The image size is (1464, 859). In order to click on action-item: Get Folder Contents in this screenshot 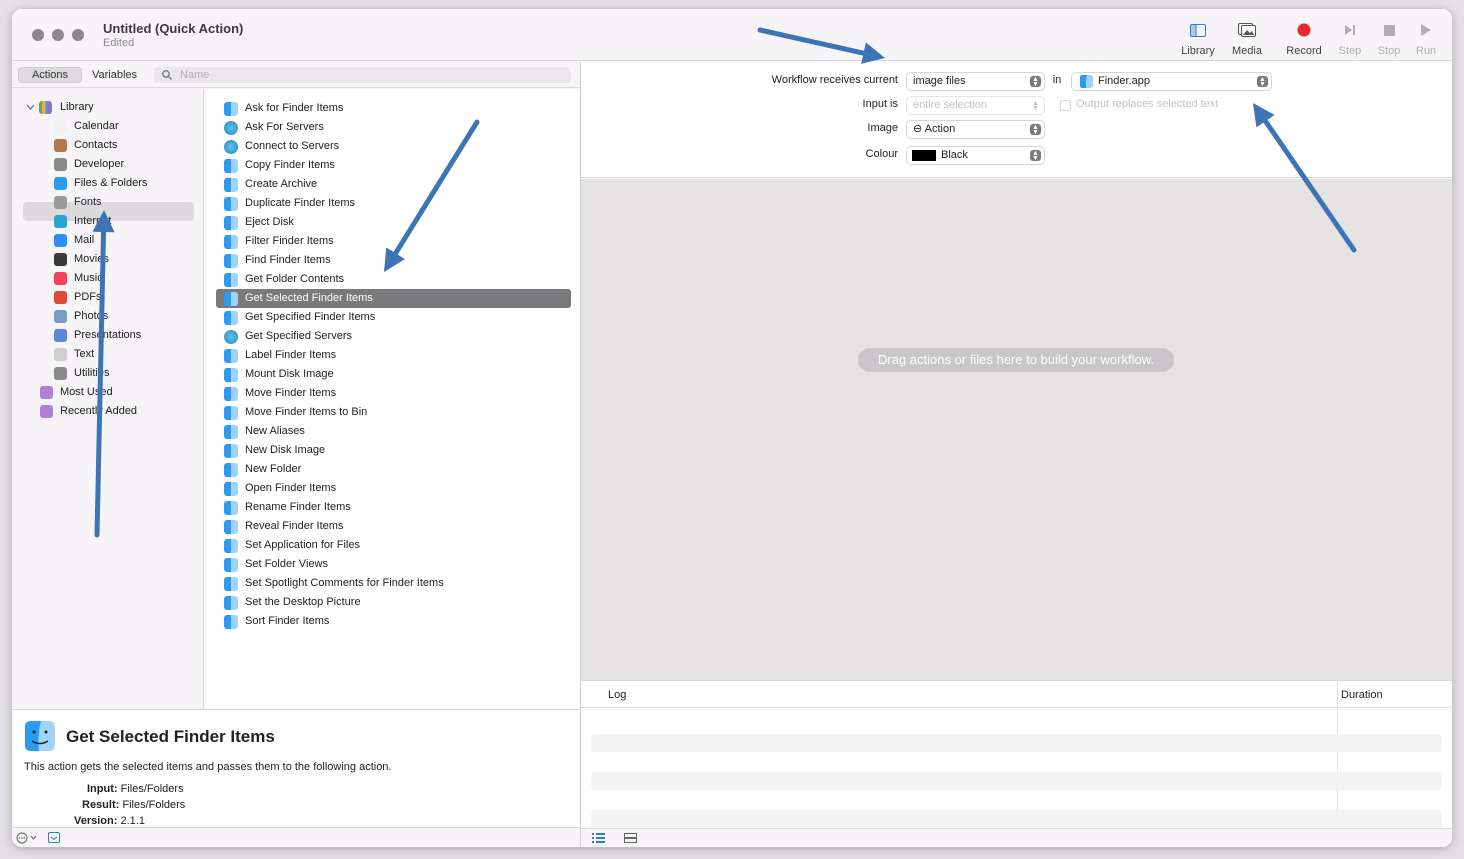, I will do `click(393, 279)`.